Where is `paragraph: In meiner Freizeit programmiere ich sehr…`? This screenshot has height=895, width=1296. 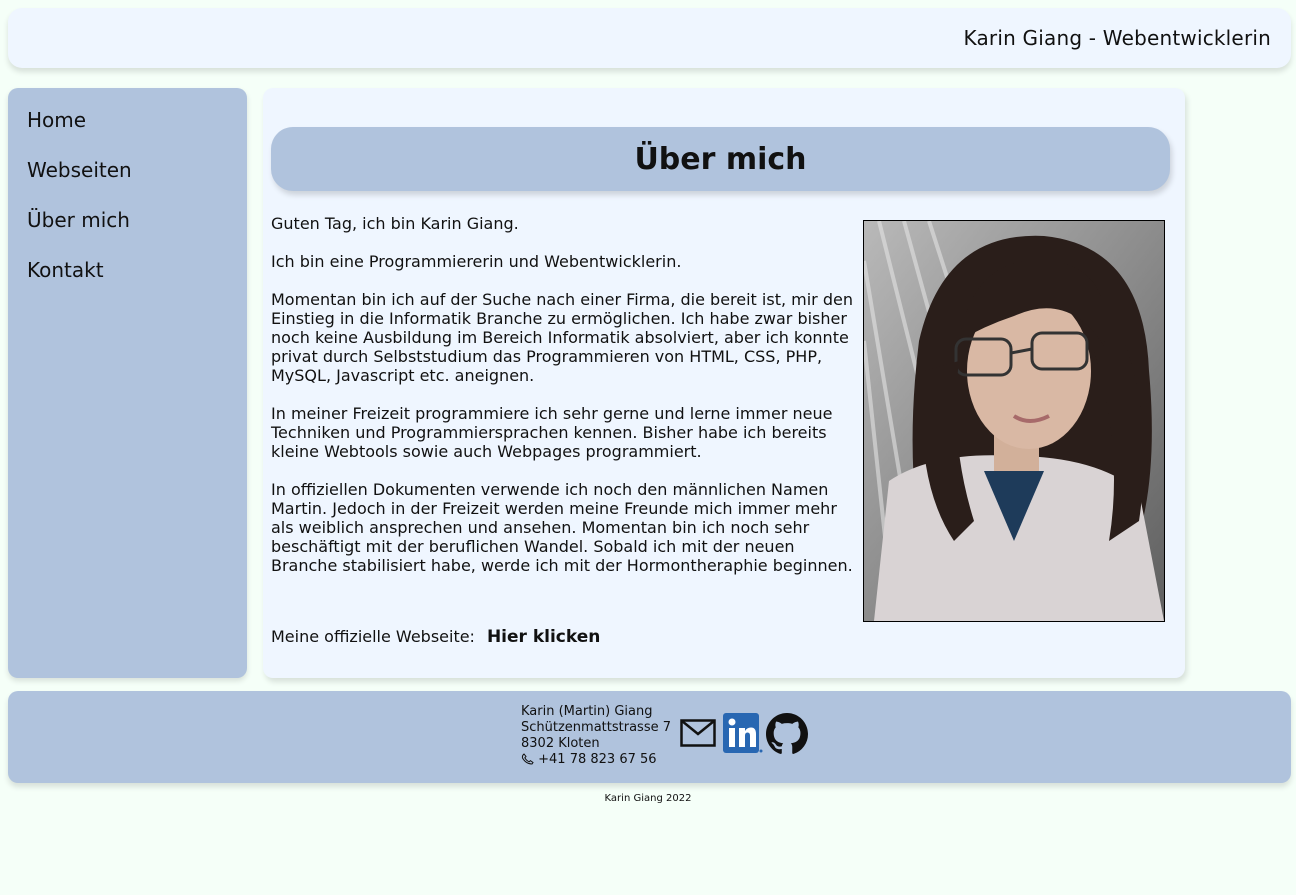
paragraph: In meiner Freizeit programmiere ich sehr… is located at coordinates (552, 432).